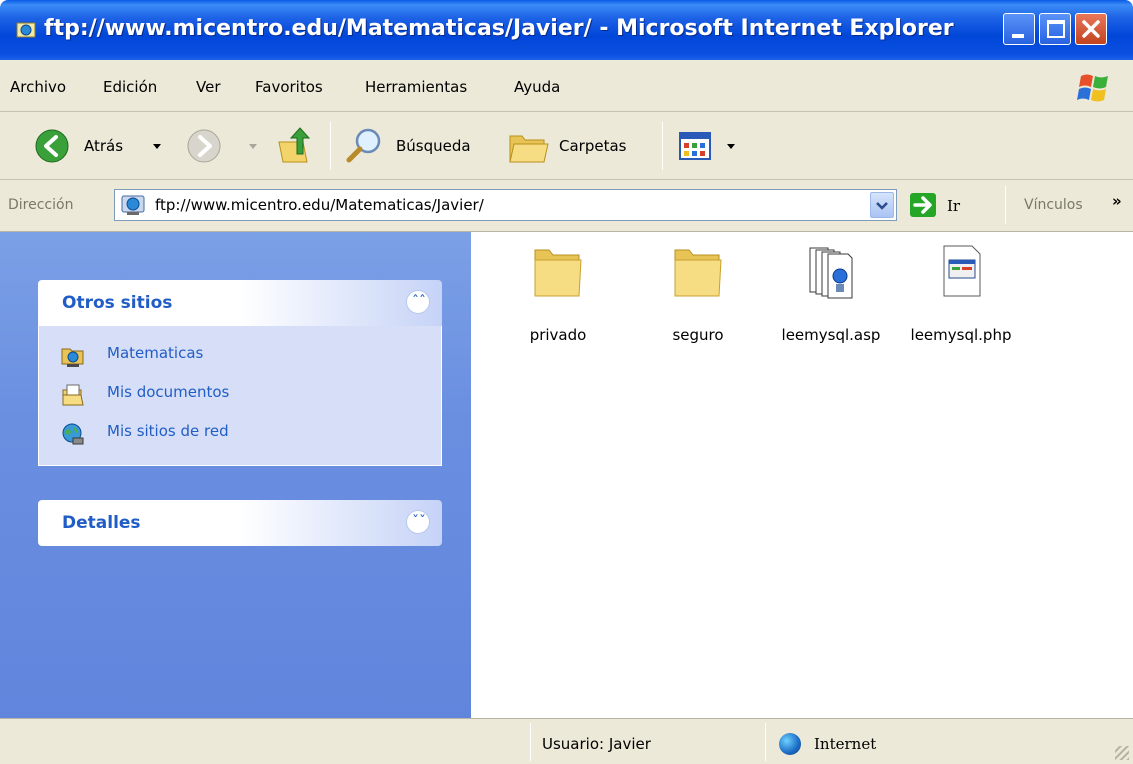 The width and height of the screenshot is (1133, 764). Describe the element at coordinates (731, 146) in the screenshot. I see `views-dropdown-icon` at that location.